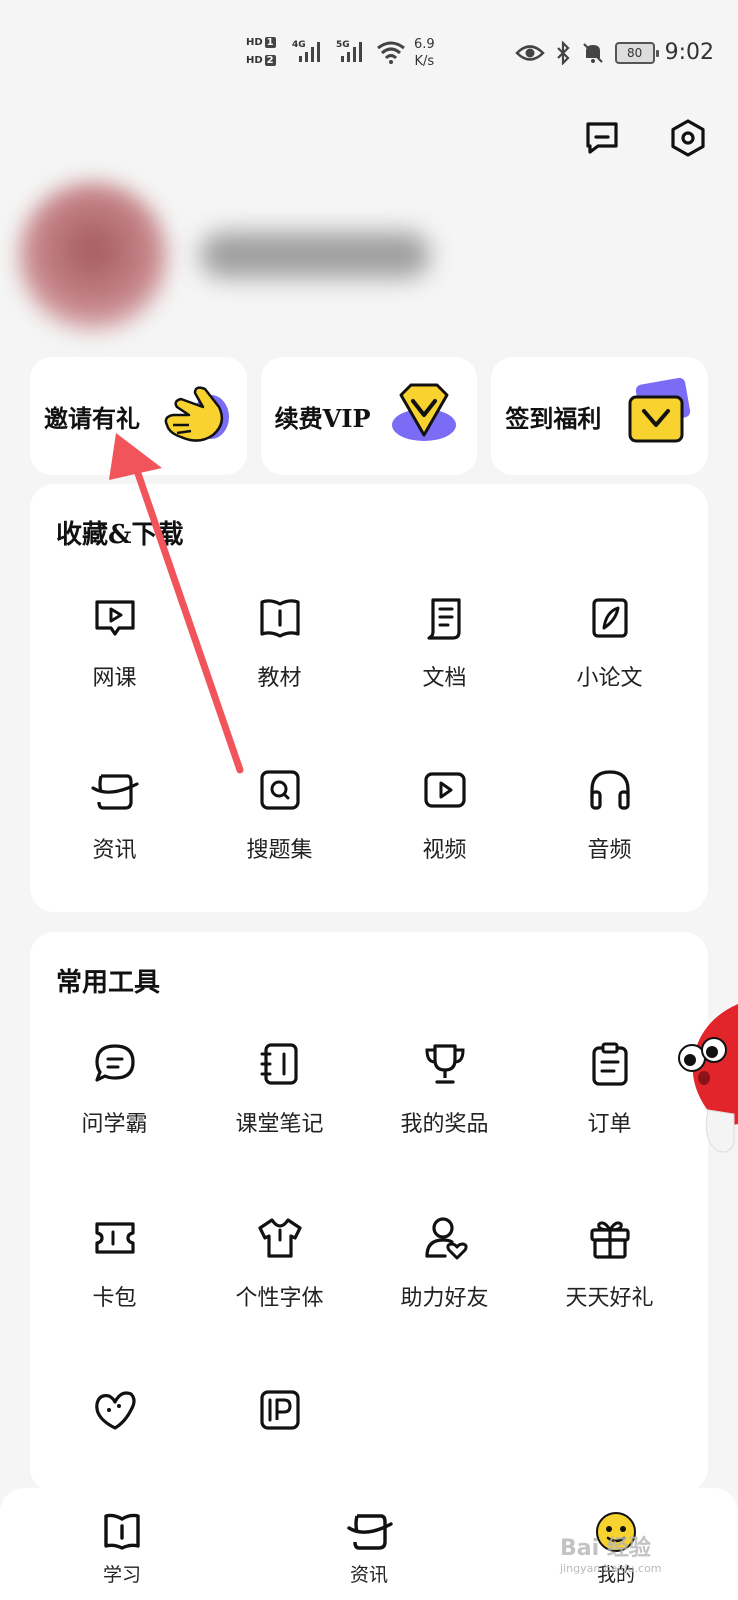 Image resolution: width=738 pixels, height=1600 pixels. Describe the element at coordinates (279, 618) in the screenshot. I see `book-icon` at that location.